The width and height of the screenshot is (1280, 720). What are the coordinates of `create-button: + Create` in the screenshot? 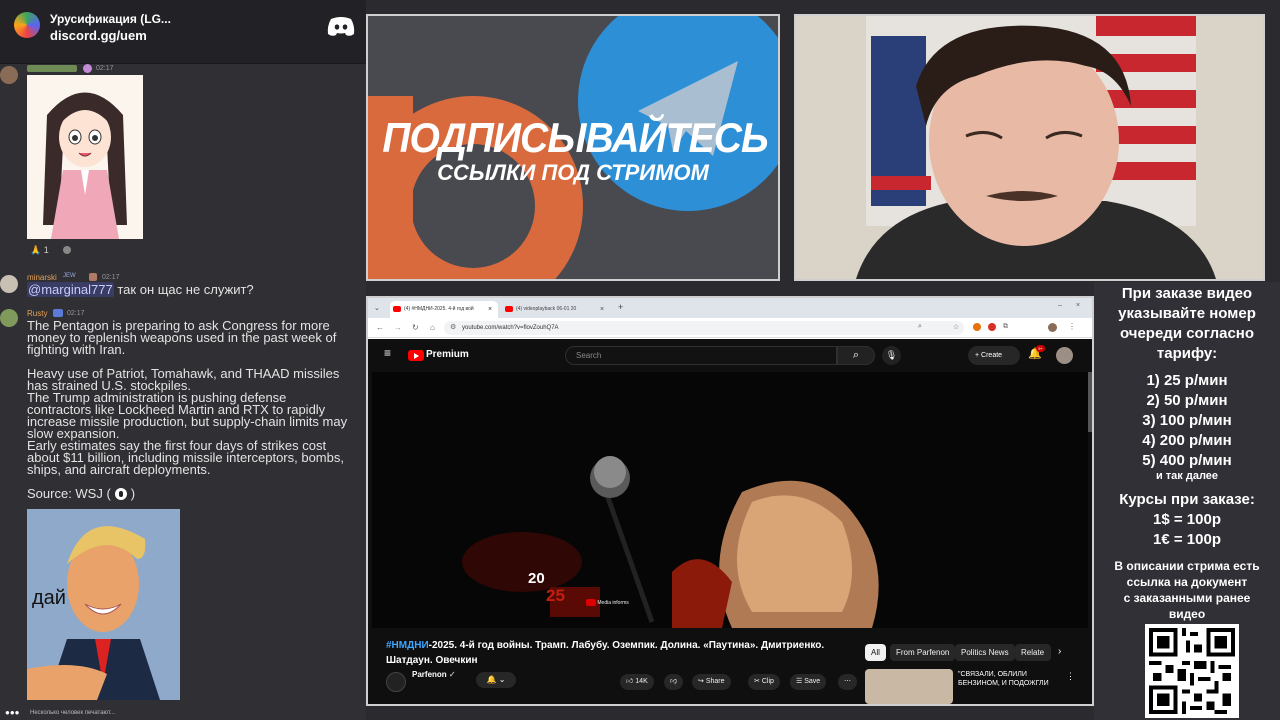 It's located at (994, 355).